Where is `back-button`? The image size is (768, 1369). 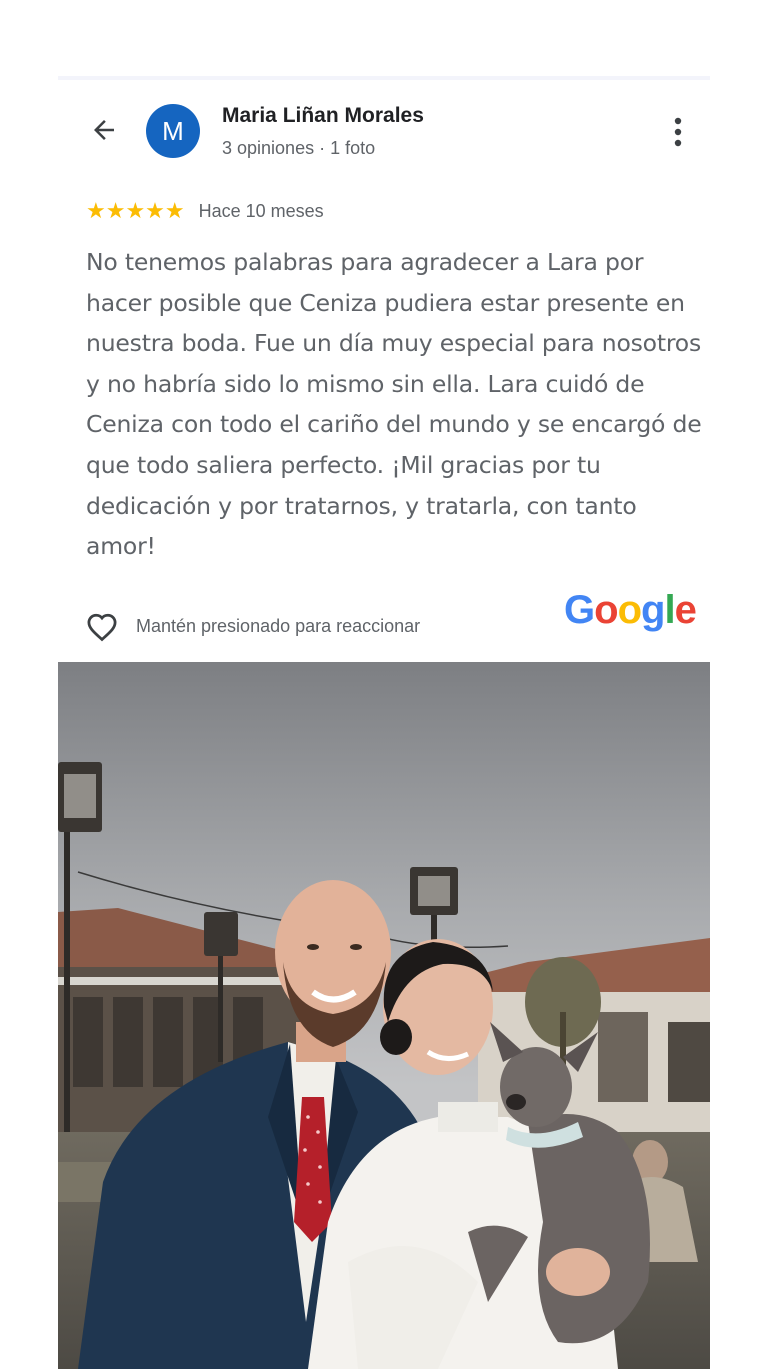
back-button is located at coordinates (104, 130).